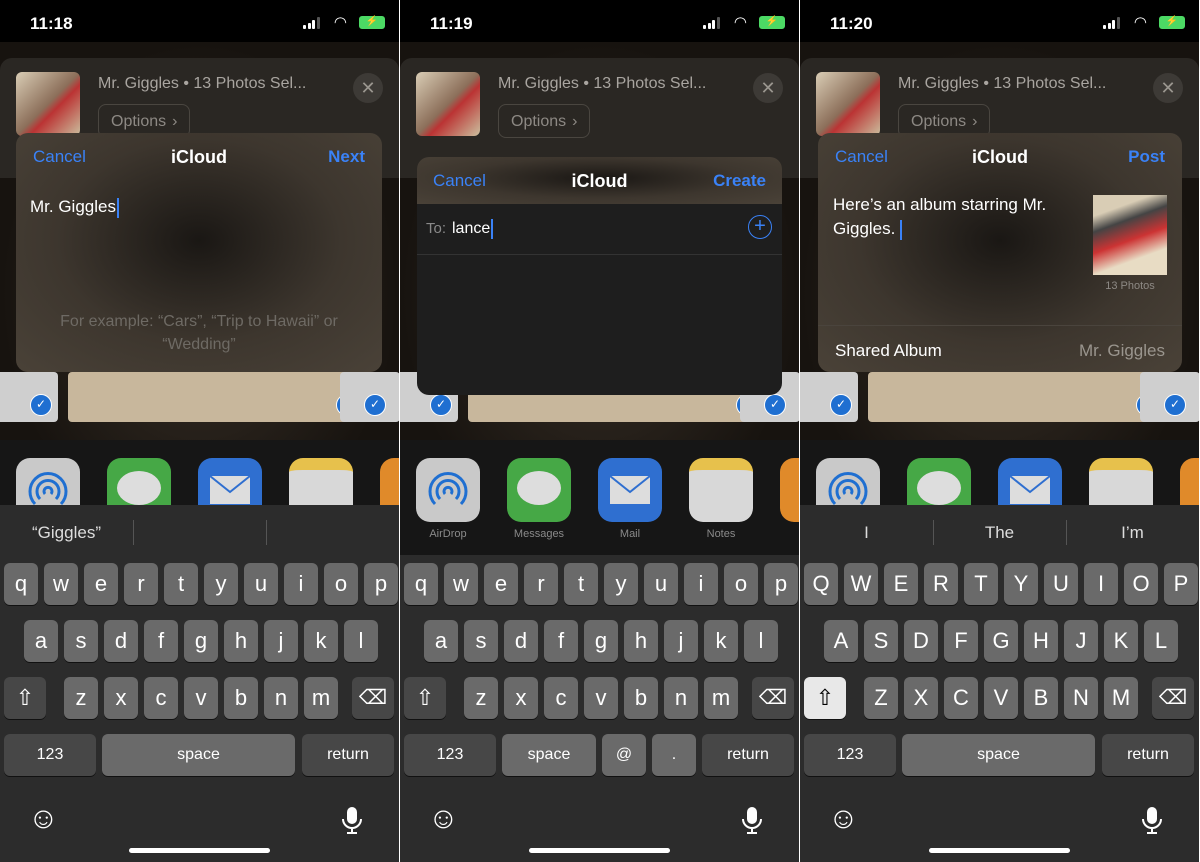 The image size is (1200, 862). I want to click on key-a: A, so click(841, 641).